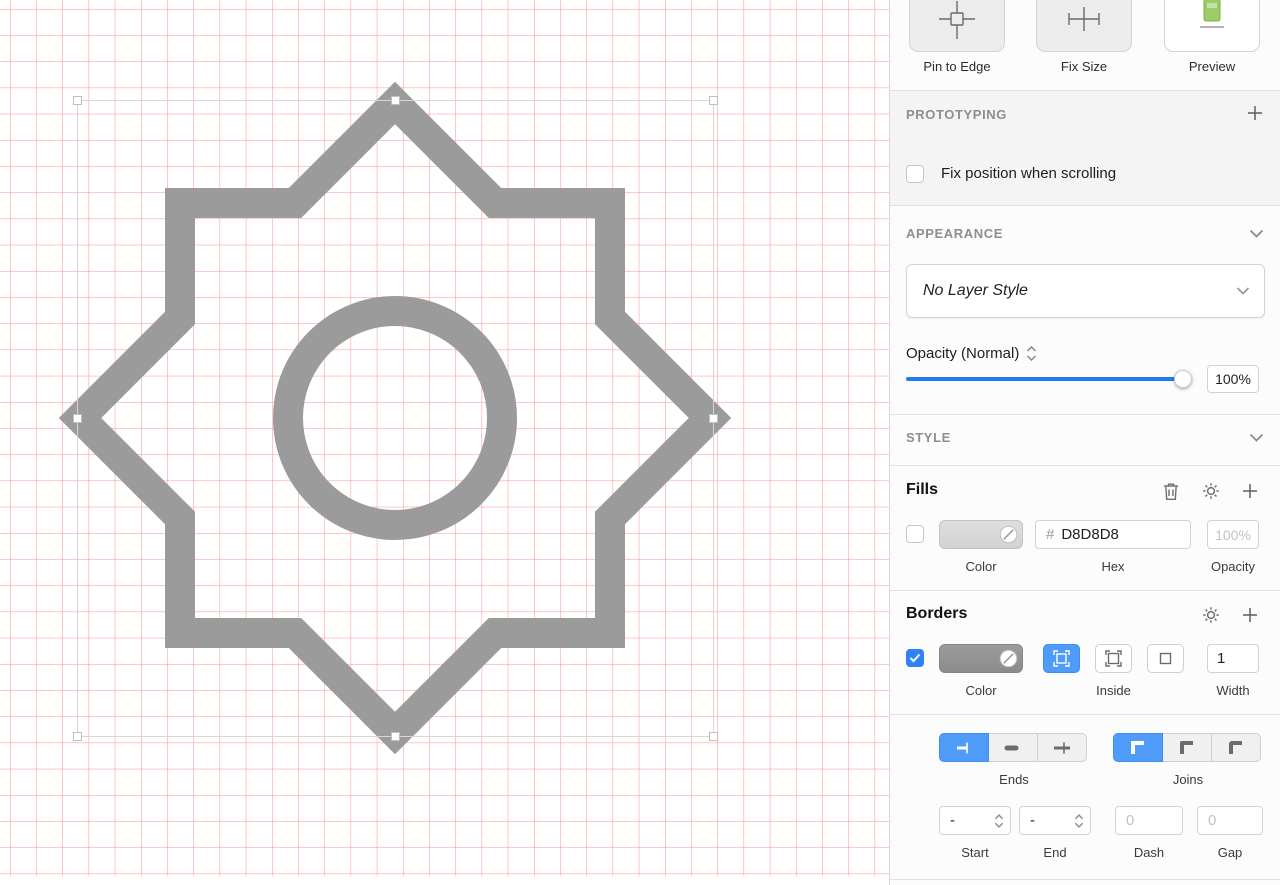 The image size is (1280, 885). I want to click on fill-color-column-label: Color, so click(981, 566).